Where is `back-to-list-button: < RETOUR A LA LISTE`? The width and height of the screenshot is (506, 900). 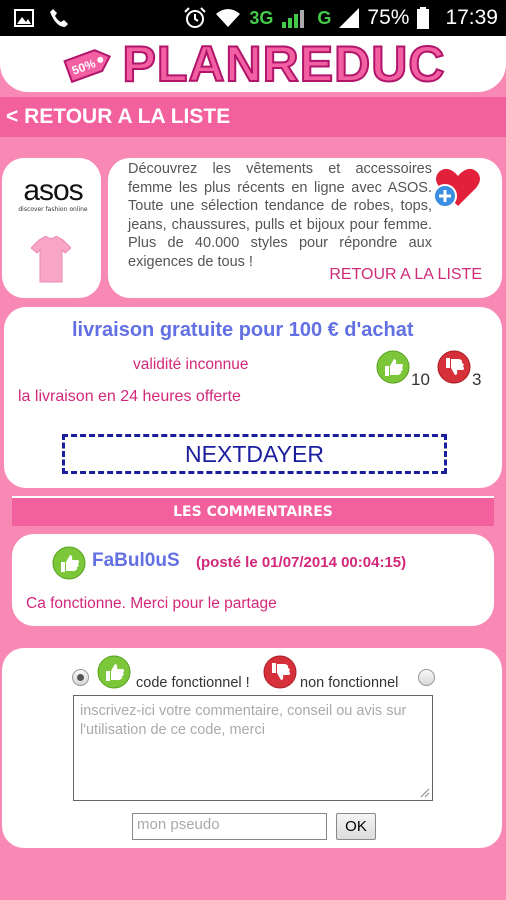
back-to-list-button: < RETOUR A LA LISTE is located at coordinates (253, 117).